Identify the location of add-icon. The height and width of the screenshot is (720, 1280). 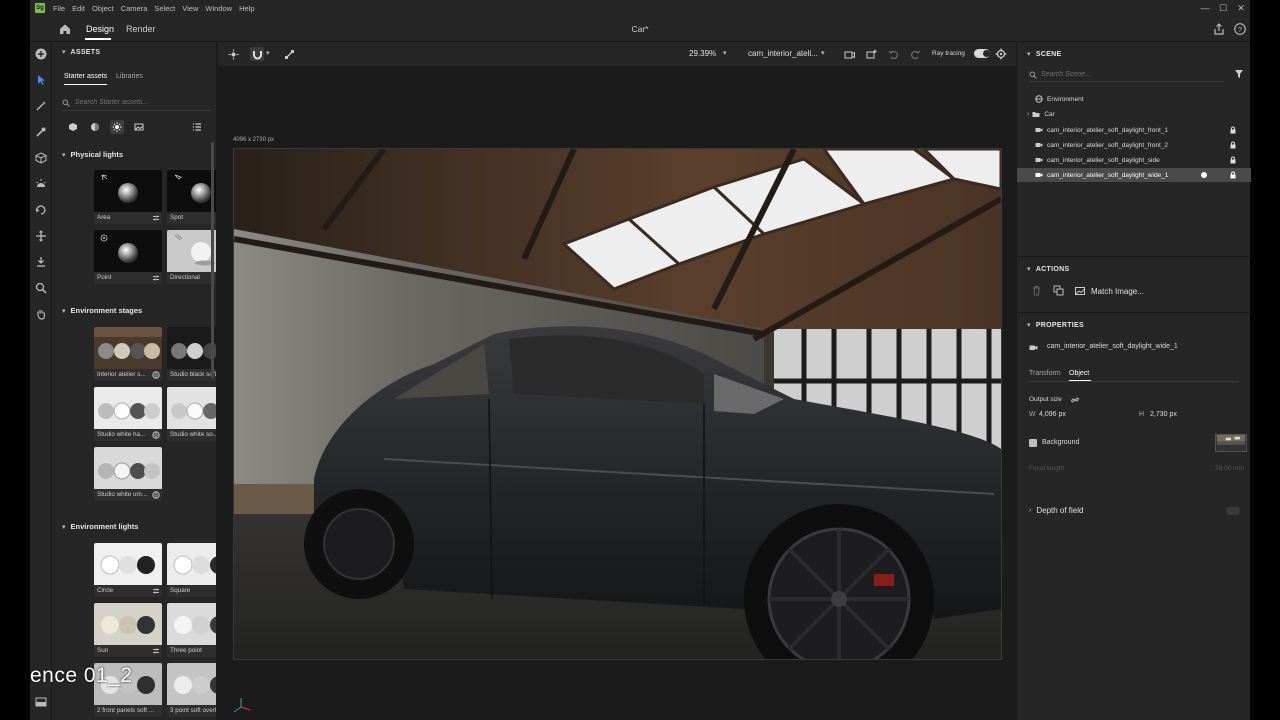
(41, 54).